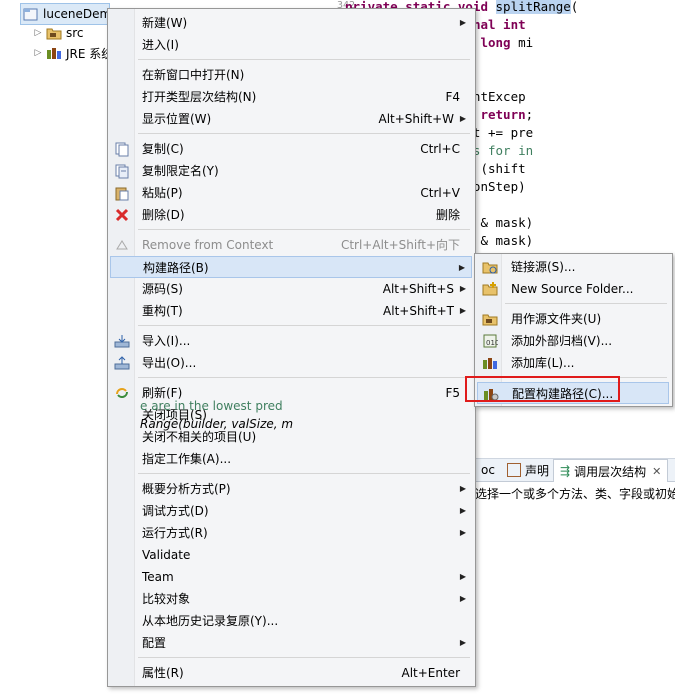  I want to click on copy-qualified-icon, so click(122, 171).